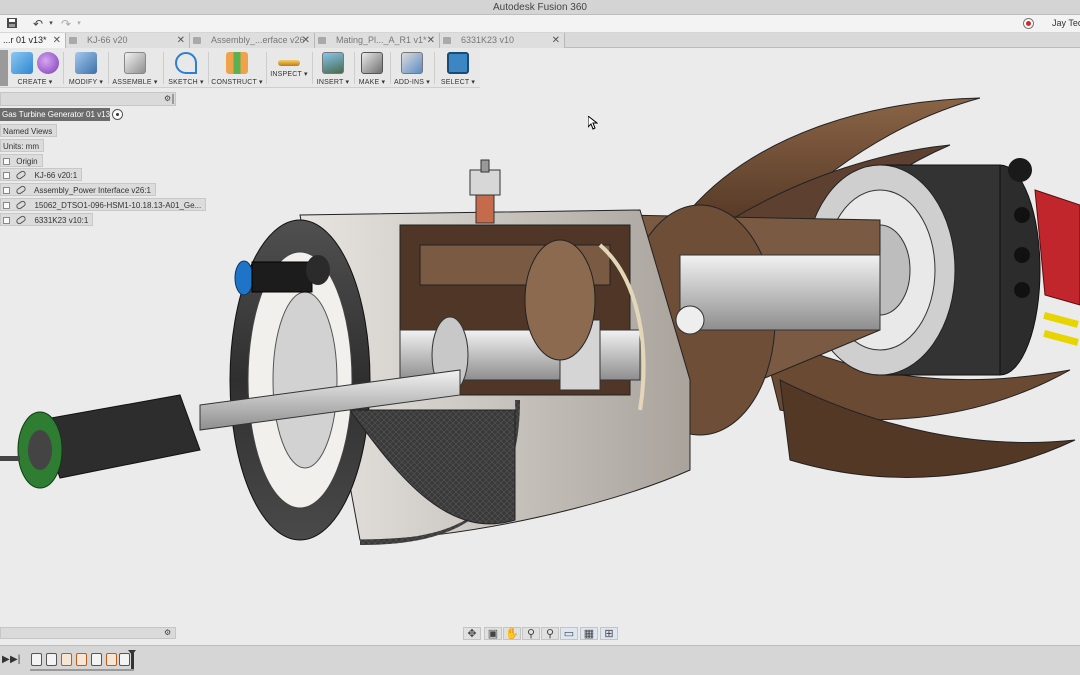 The image size is (1080, 675). What do you see at coordinates (25, 40) in the screenshot?
I see `tab-label: ...r 01 v13*` at bounding box center [25, 40].